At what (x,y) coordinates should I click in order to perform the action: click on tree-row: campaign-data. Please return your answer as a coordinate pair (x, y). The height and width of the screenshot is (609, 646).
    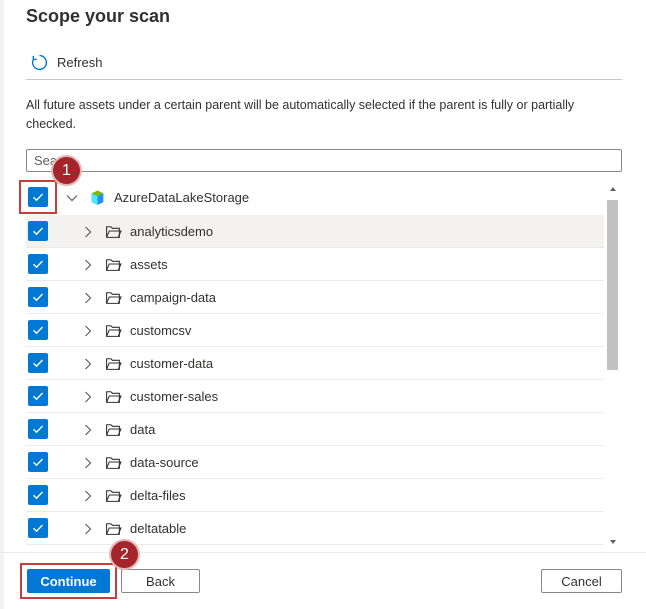
    Looking at the image, I should click on (315, 297).